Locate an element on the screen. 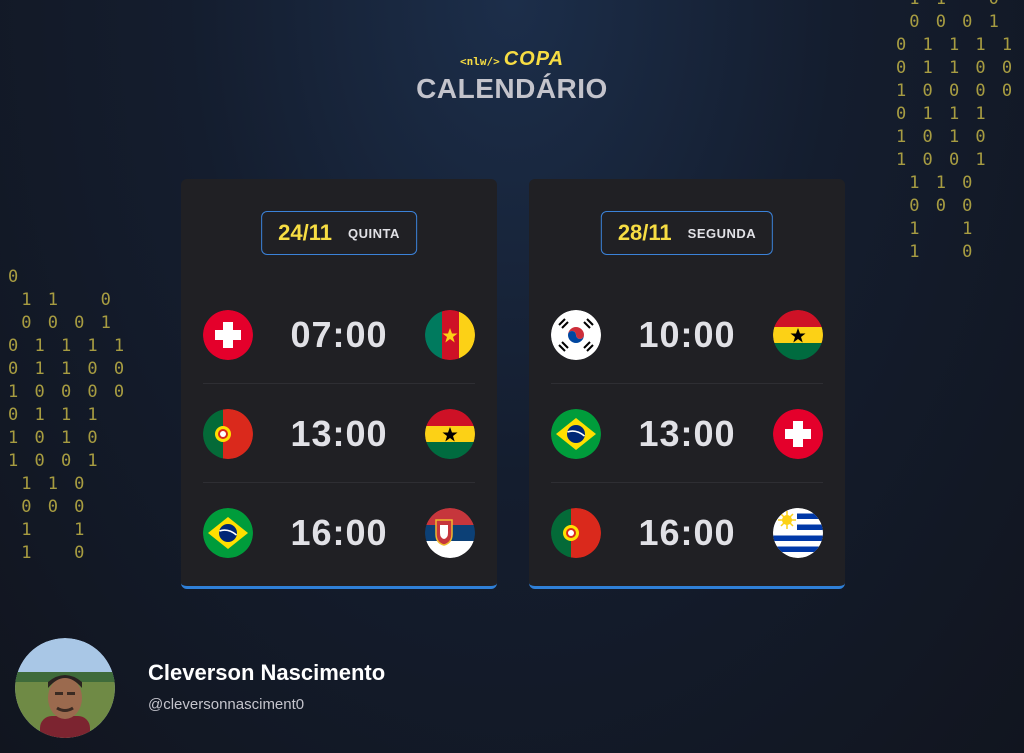  match-row: 10:00 is located at coordinates (687, 335).